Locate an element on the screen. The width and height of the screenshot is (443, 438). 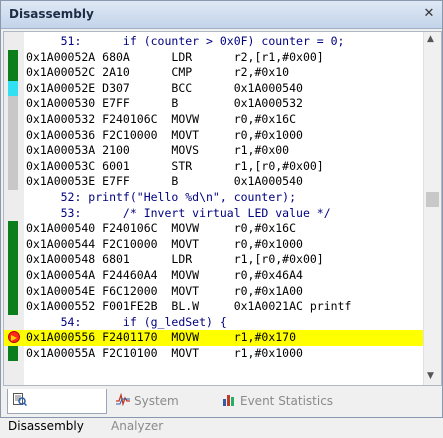
line-text: 0x1A00052C 2A10 CMP r2,#0x10 is located at coordinates (158, 72).